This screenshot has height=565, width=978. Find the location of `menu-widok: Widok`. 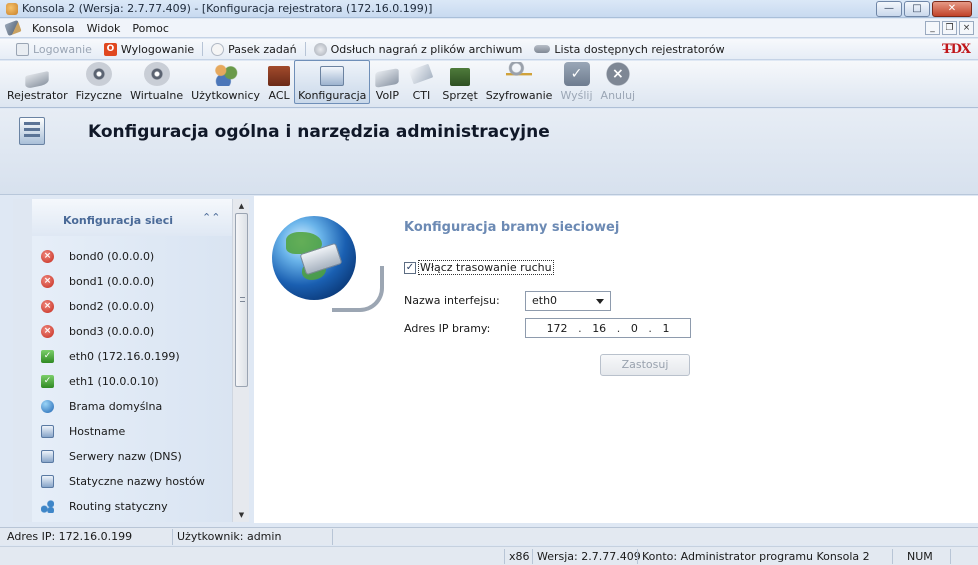

menu-widok: Widok is located at coordinates (104, 28).